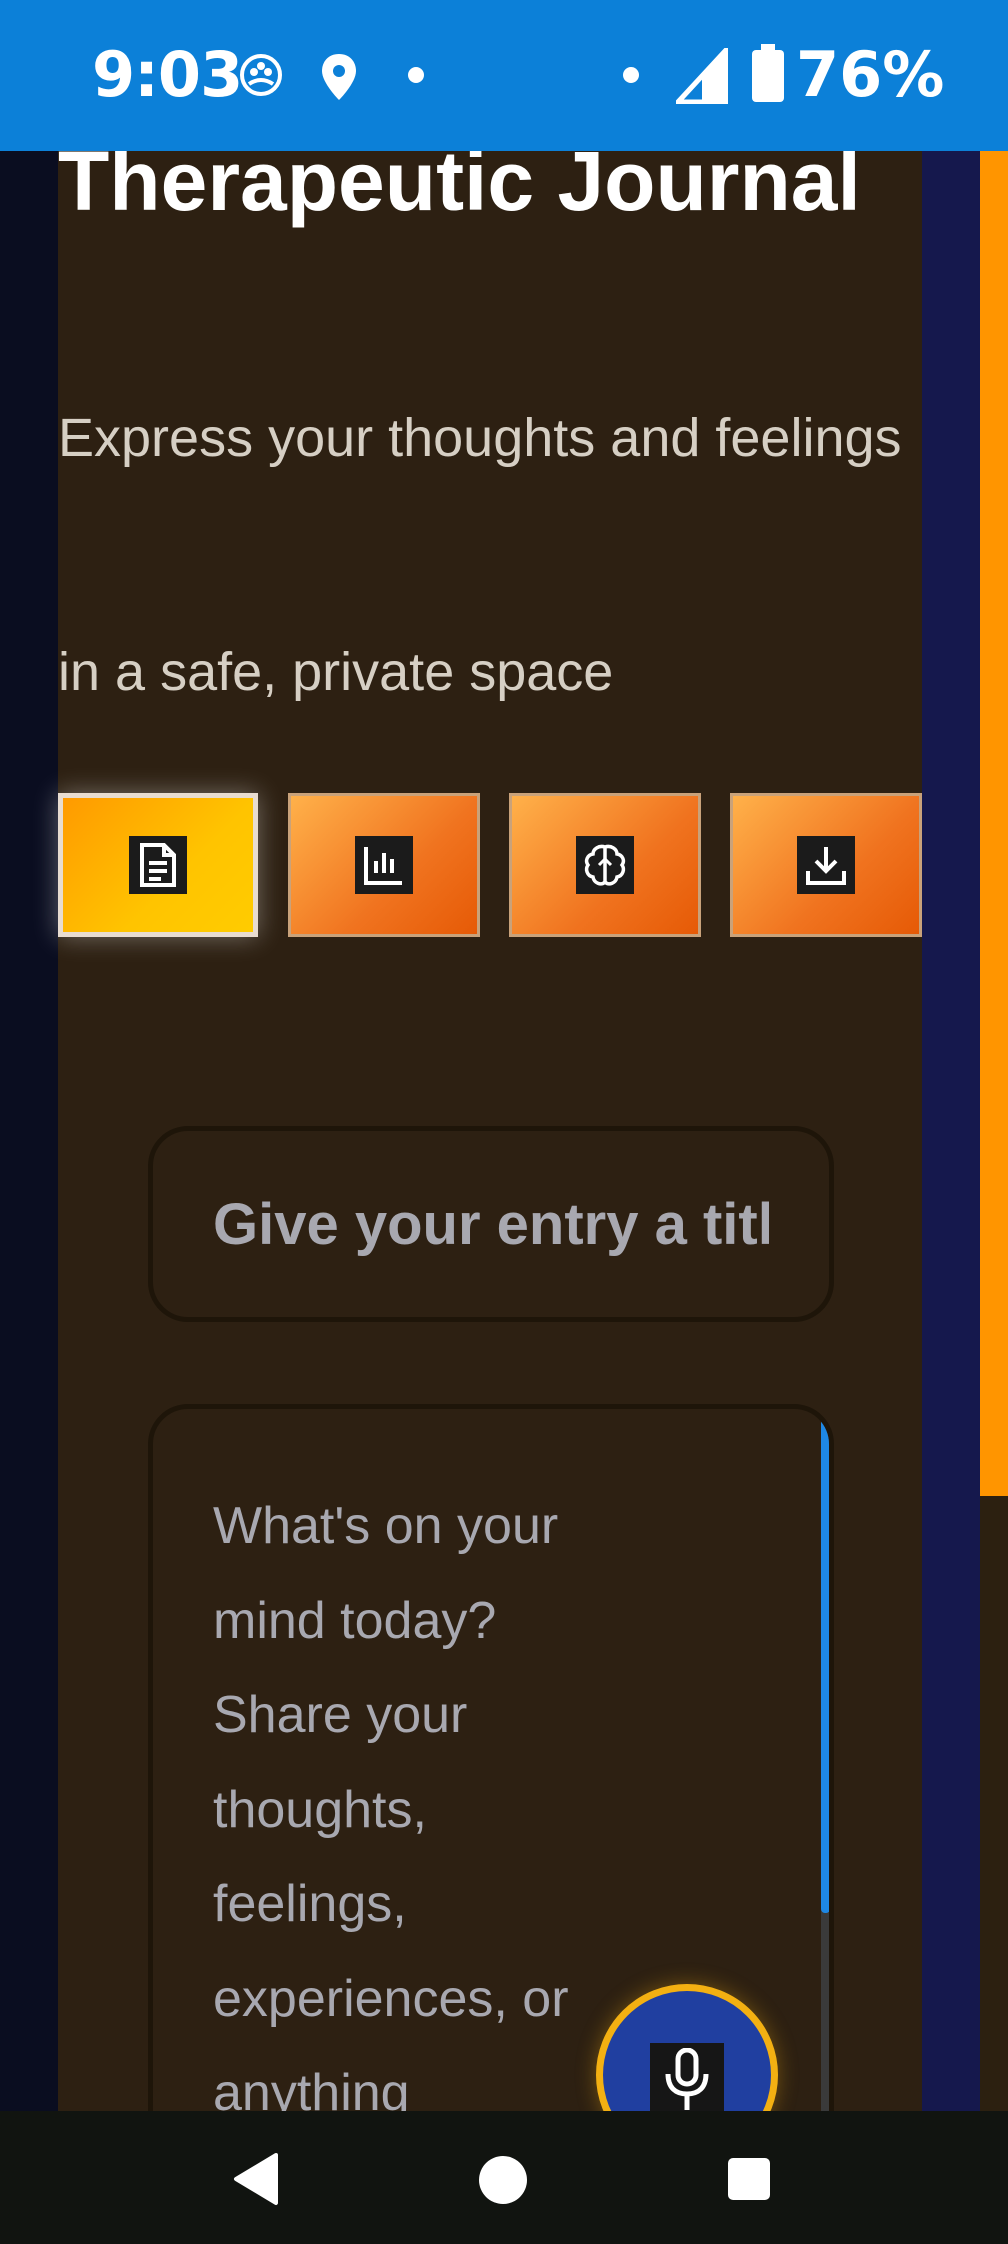 Image resolution: width=1008 pixels, height=2244 pixels. What do you see at coordinates (749, 2181) in the screenshot?
I see `recents-icon` at bounding box center [749, 2181].